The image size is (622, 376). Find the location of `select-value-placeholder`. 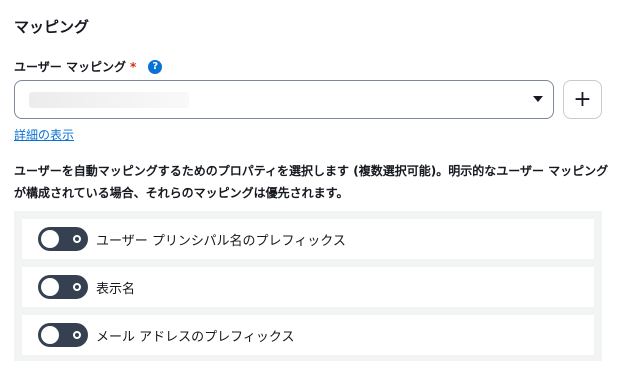

select-value-placeholder is located at coordinates (109, 100).